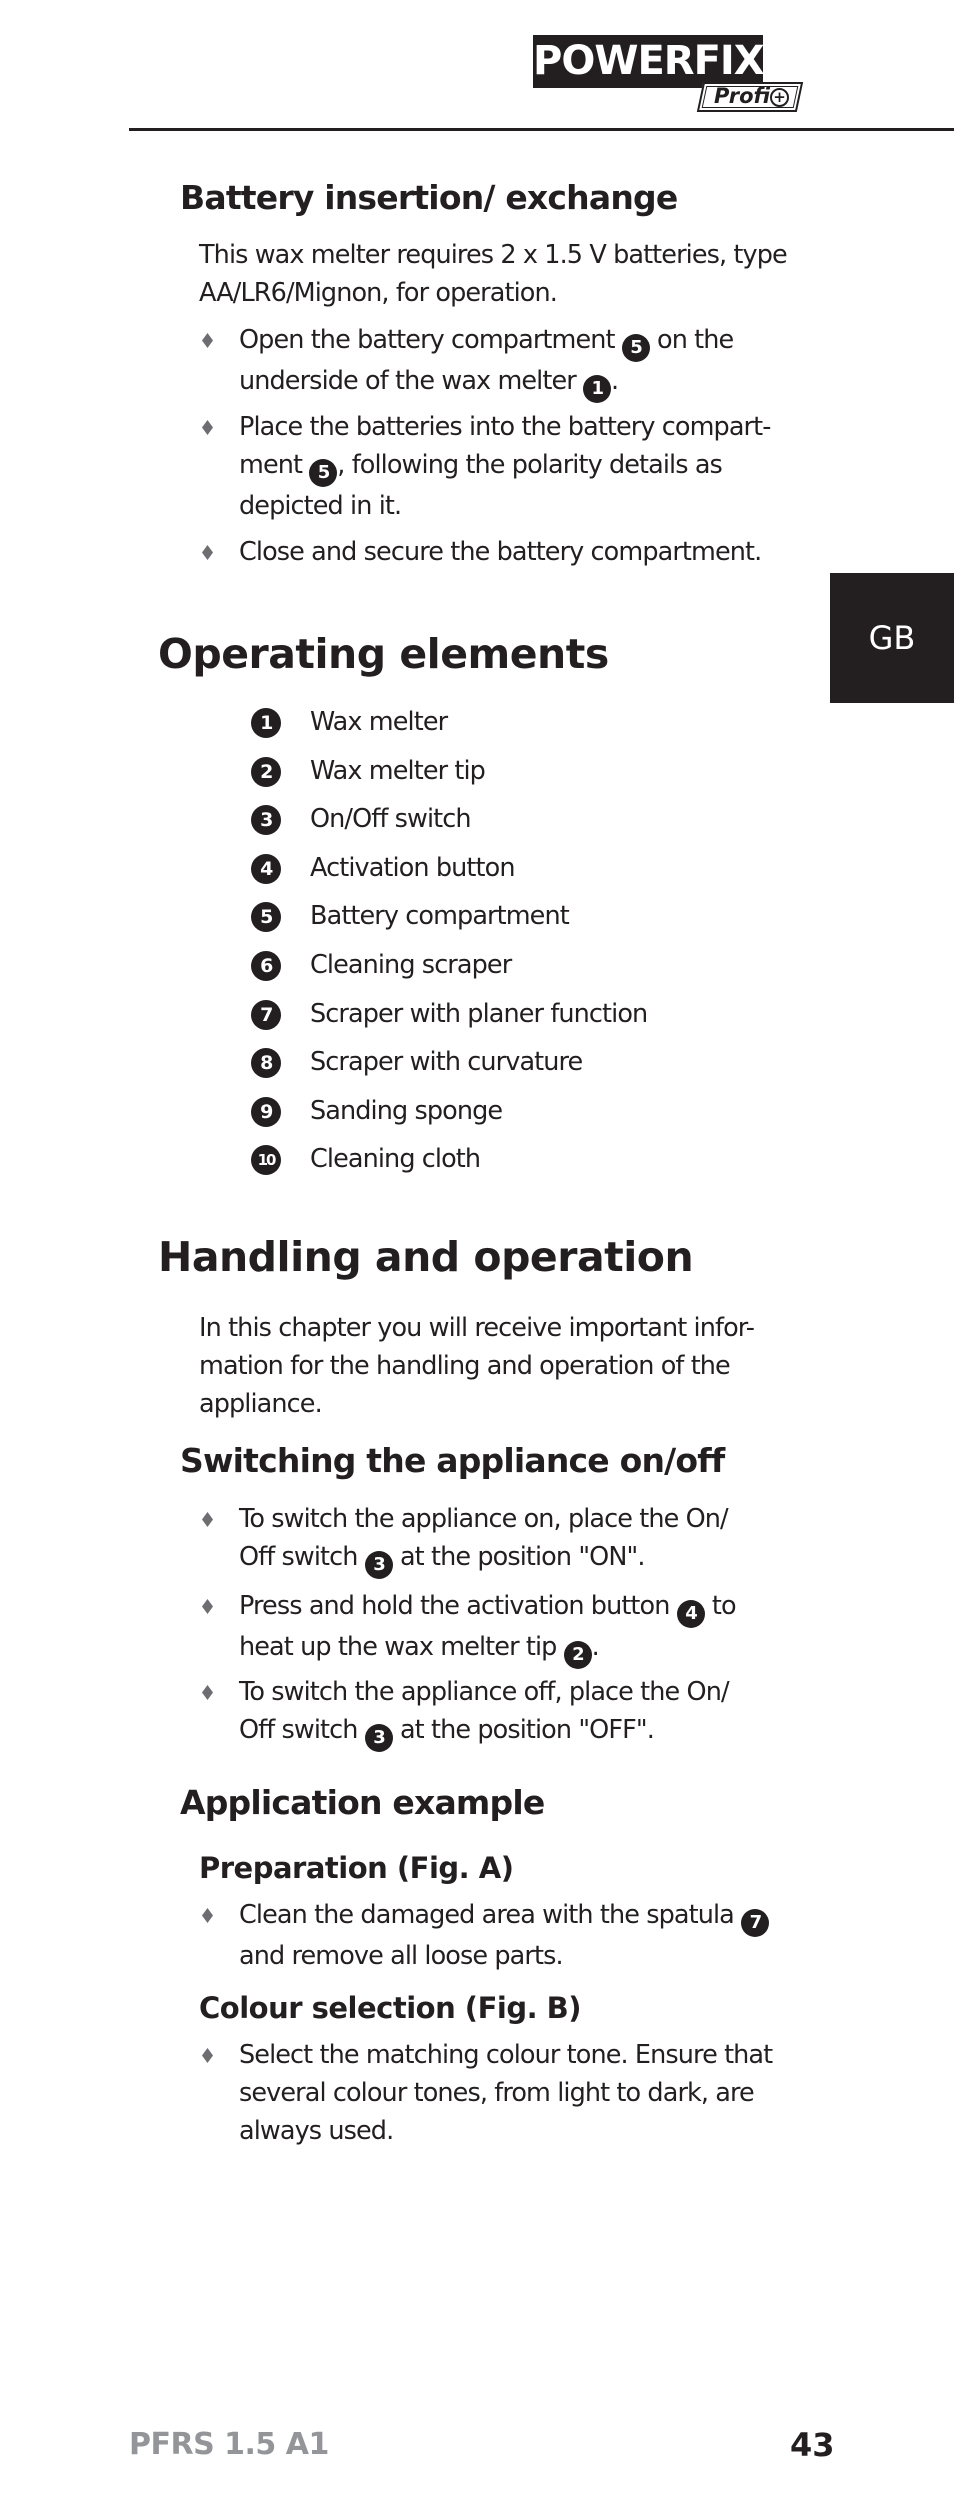  Describe the element at coordinates (316, 2131) in the screenshot. I see `bullet-line: always used.` at that location.